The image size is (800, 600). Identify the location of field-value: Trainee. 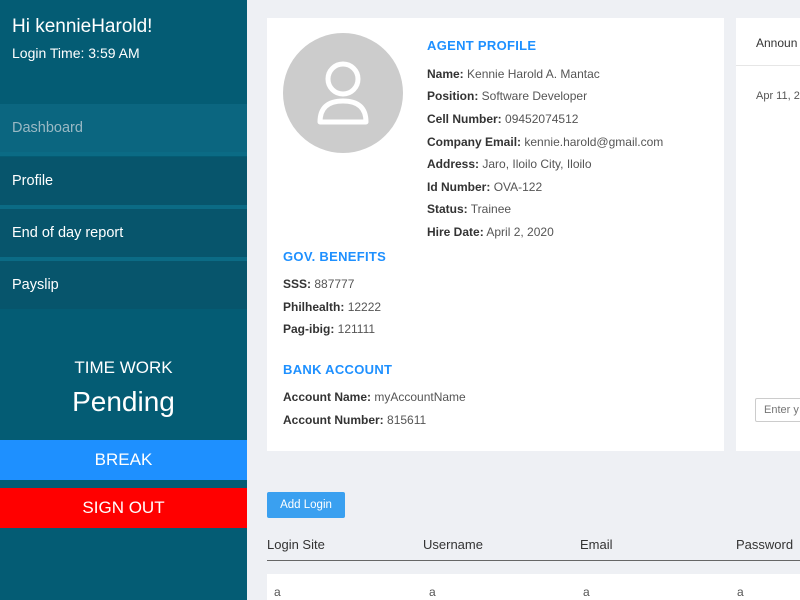
(491, 209).